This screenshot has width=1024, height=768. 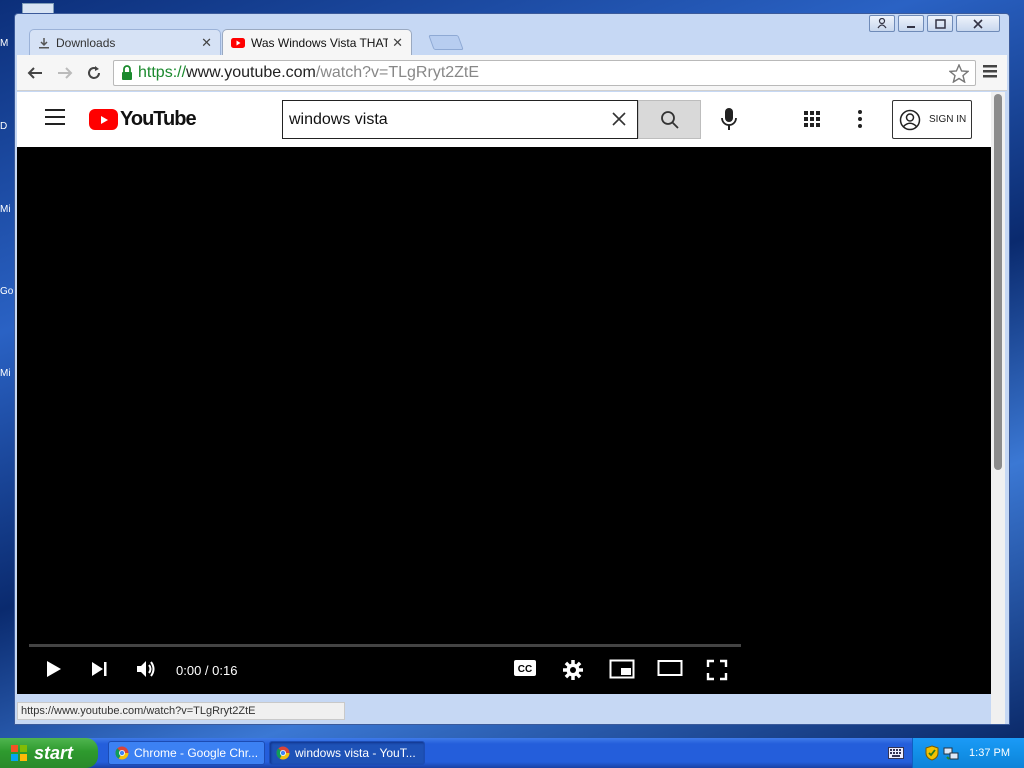 What do you see at coordinates (948, 119) in the screenshot?
I see `sign-in-label: SIGN IN` at bounding box center [948, 119].